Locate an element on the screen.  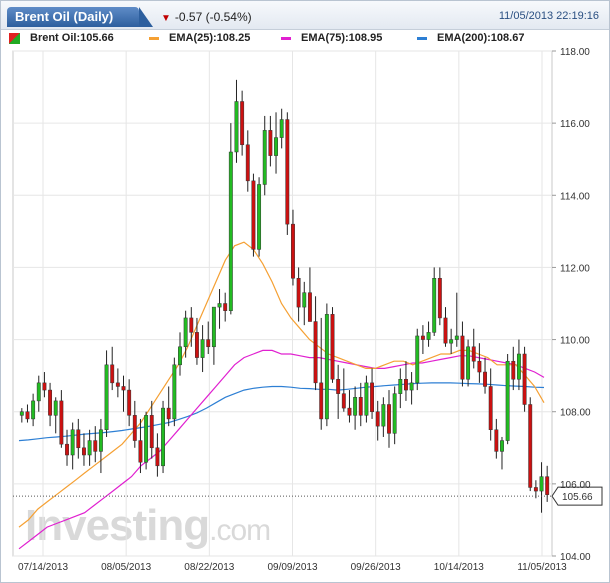
x-tick-label: 11/05/2013 is located at coordinates (542, 567).